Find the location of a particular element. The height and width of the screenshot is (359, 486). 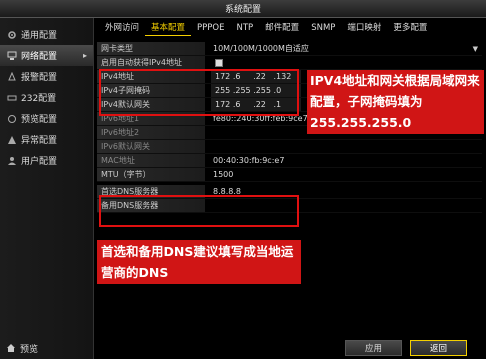

sidebar-item-exception: 异常配置 is located at coordinates (46, 139).